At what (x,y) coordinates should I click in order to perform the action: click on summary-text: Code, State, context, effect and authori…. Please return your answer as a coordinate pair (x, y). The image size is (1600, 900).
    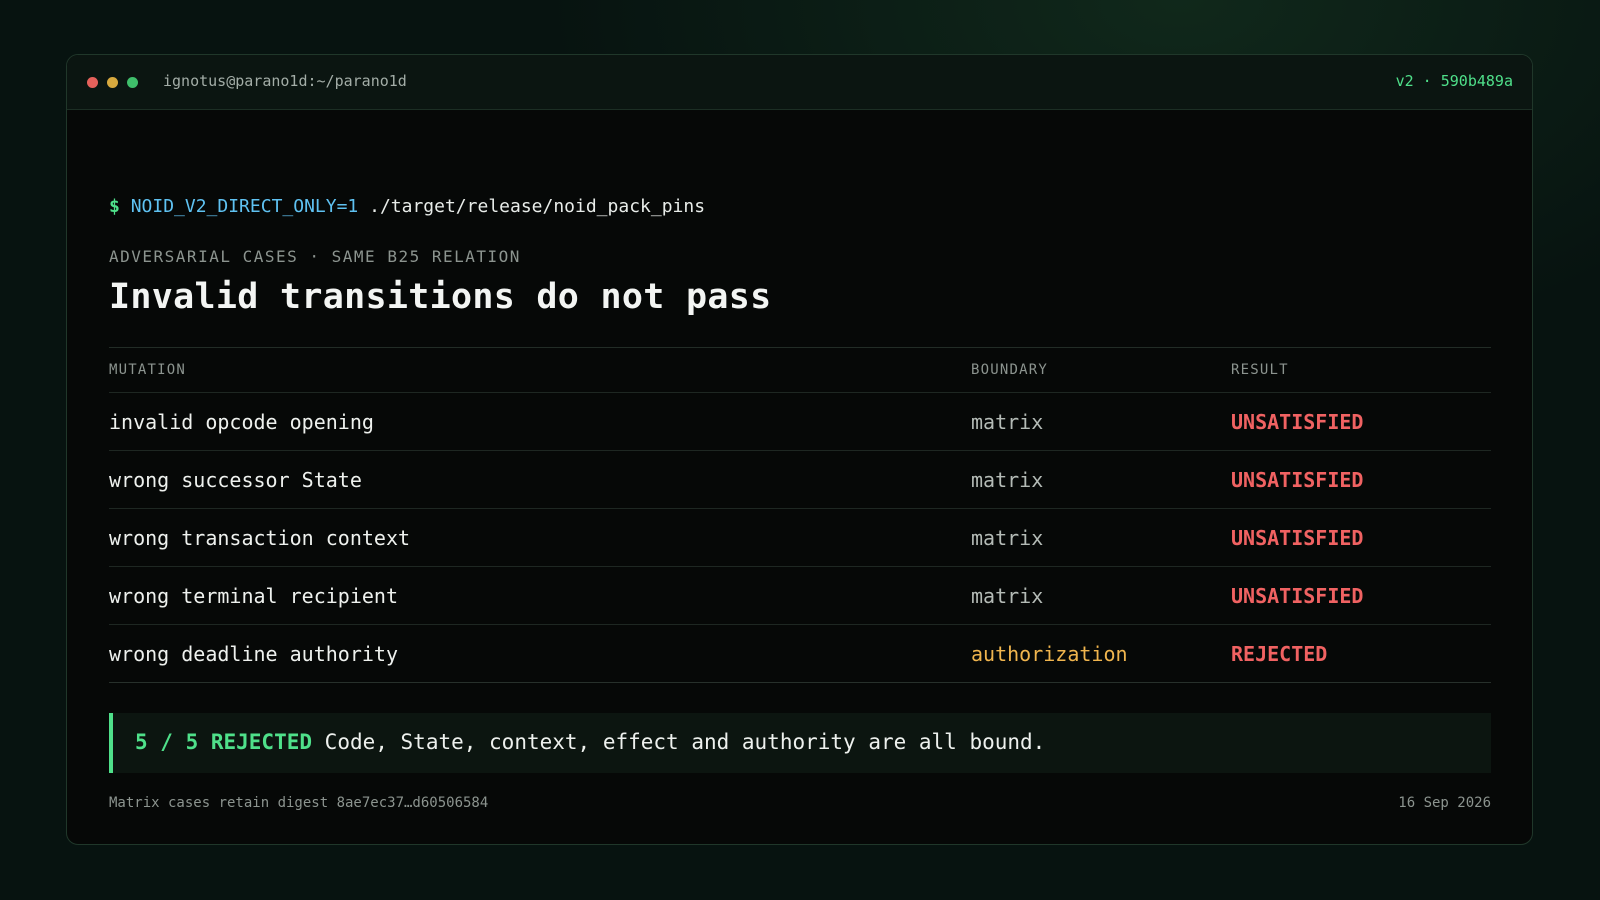
    Looking at the image, I should click on (685, 742).